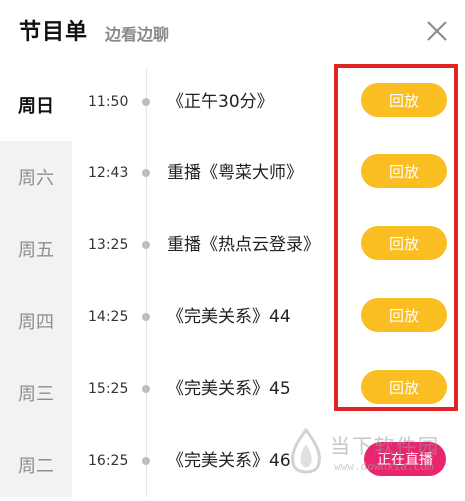 The image size is (465, 501). Describe the element at coordinates (137, 33) in the screenshot. I see `chat-tab: 边看边聊` at that location.